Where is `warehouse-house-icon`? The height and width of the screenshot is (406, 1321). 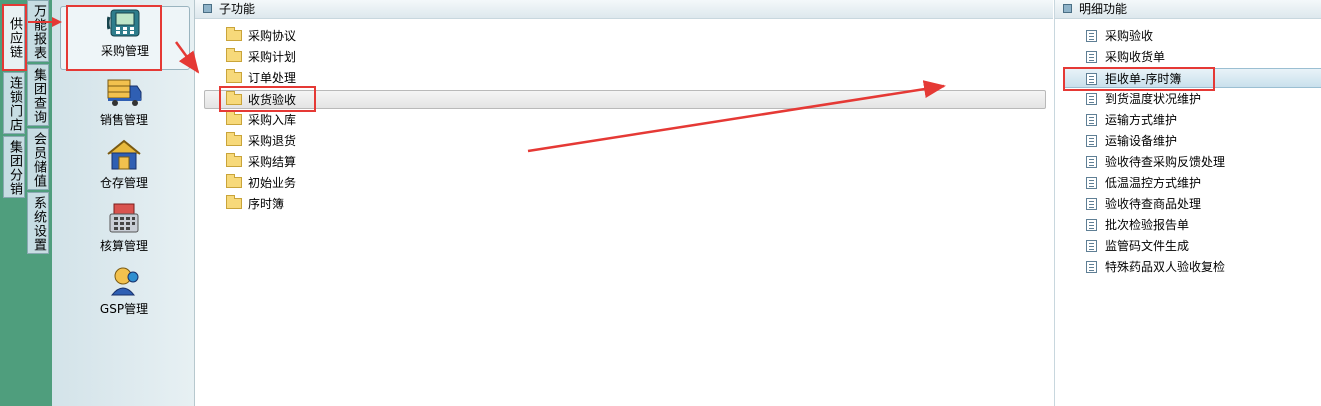 warehouse-house-icon is located at coordinates (124, 154).